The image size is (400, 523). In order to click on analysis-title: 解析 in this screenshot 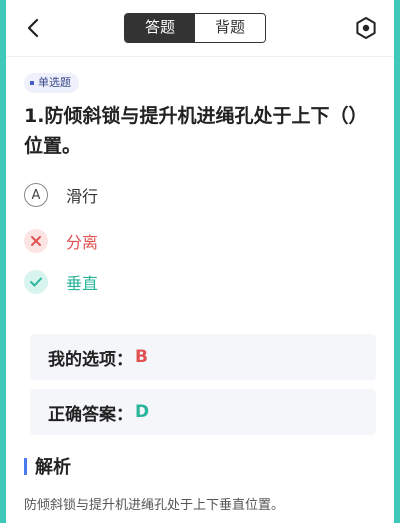, I will do `click(53, 467)`.